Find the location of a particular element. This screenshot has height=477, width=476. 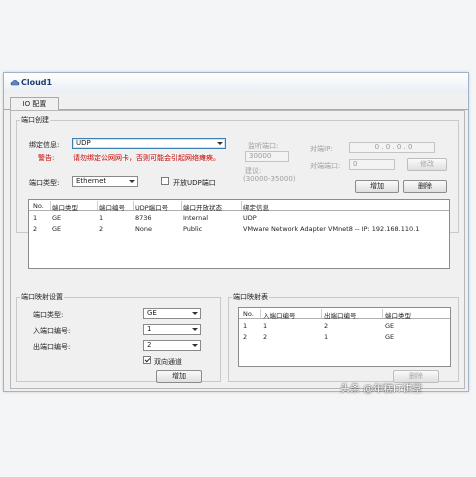

out-port-label: 出端口编号: is located at coordinates (52, 347).